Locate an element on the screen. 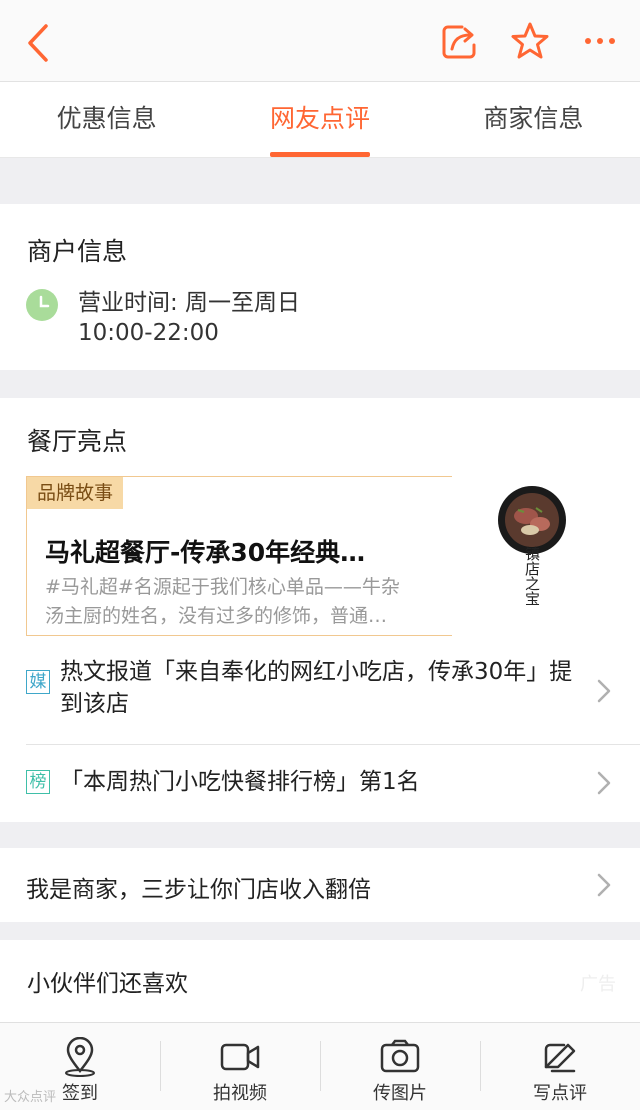 This screenshot has width=640, height=1110. video-camera-icon is located at coordinates (240, 1057).